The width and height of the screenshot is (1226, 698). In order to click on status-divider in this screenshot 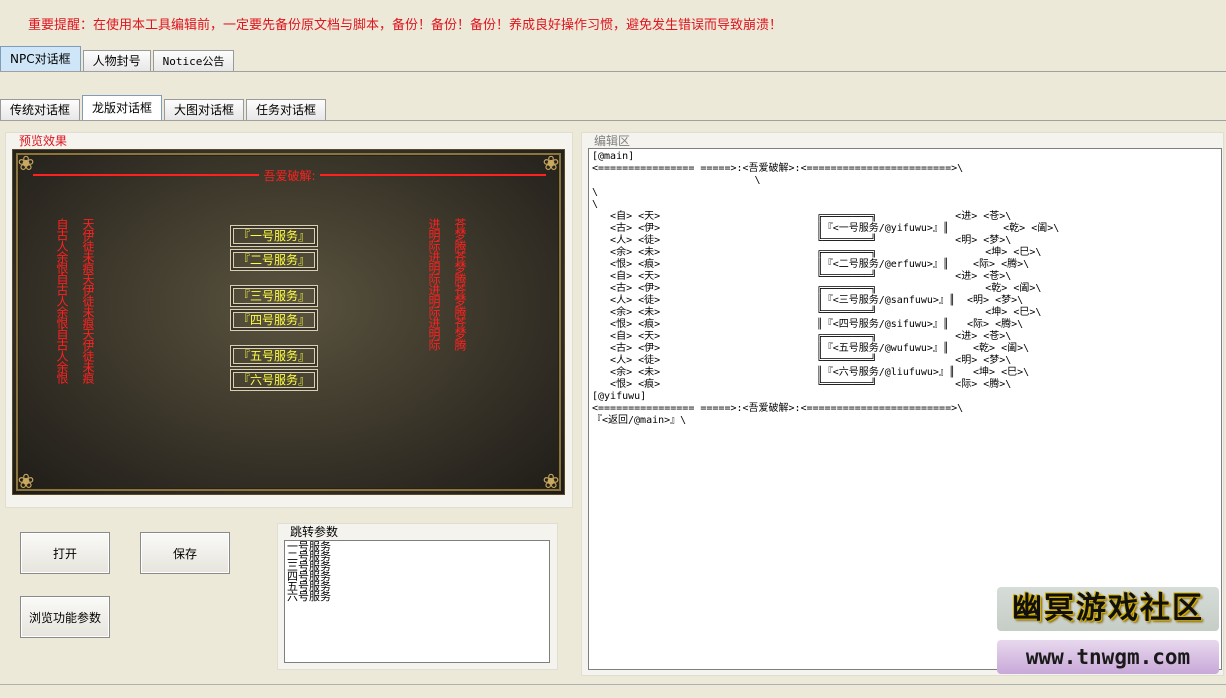, I will do `click(613, 684)`.